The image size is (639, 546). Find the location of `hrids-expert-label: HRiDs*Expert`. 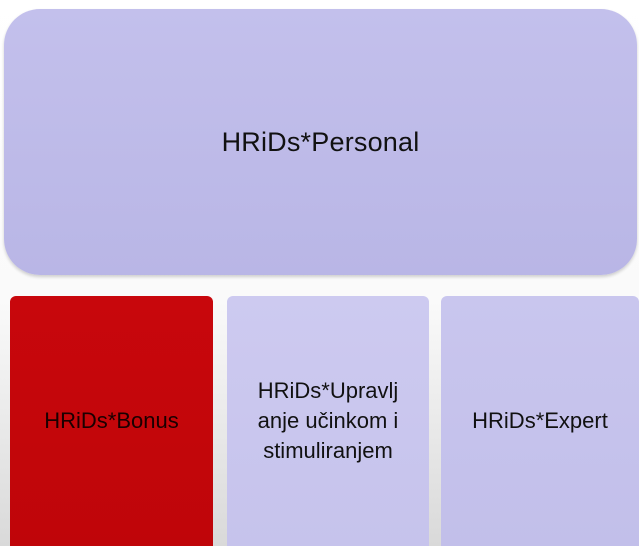

hrids-expert-label: HRiDs*Expert is located at coordinates (540, 420).